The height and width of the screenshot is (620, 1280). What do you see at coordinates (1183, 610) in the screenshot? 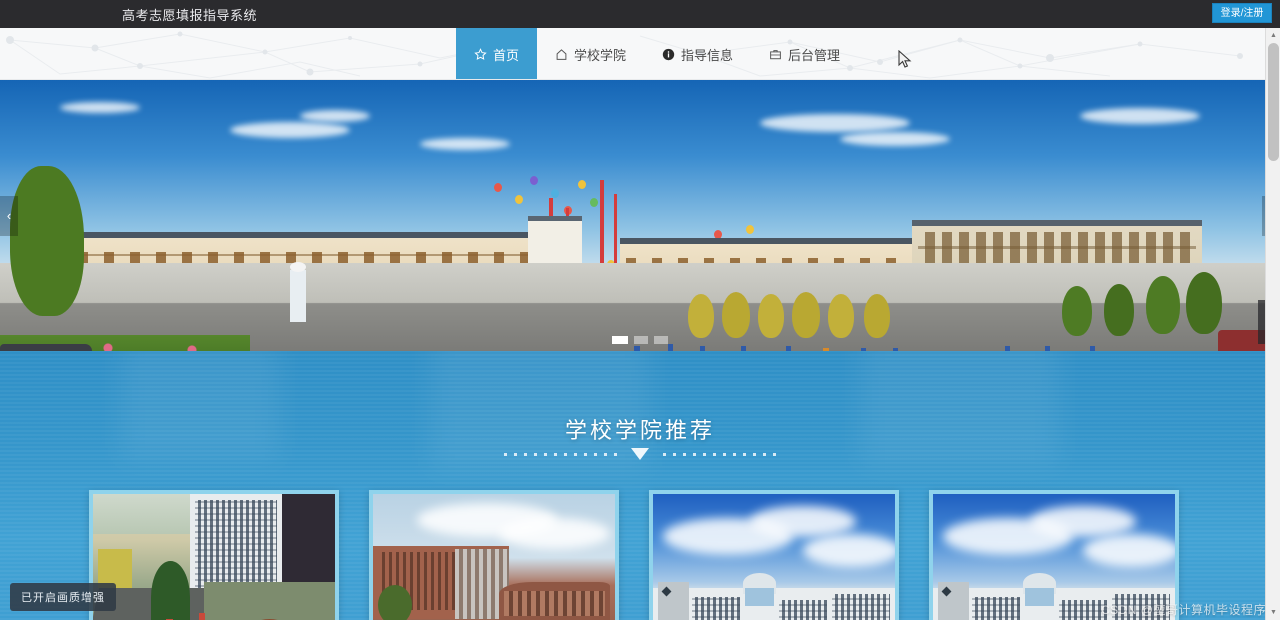
I see `watermark-text: CSDN @堃哥计算机毕设程序` at bounding box center [1183, 610].